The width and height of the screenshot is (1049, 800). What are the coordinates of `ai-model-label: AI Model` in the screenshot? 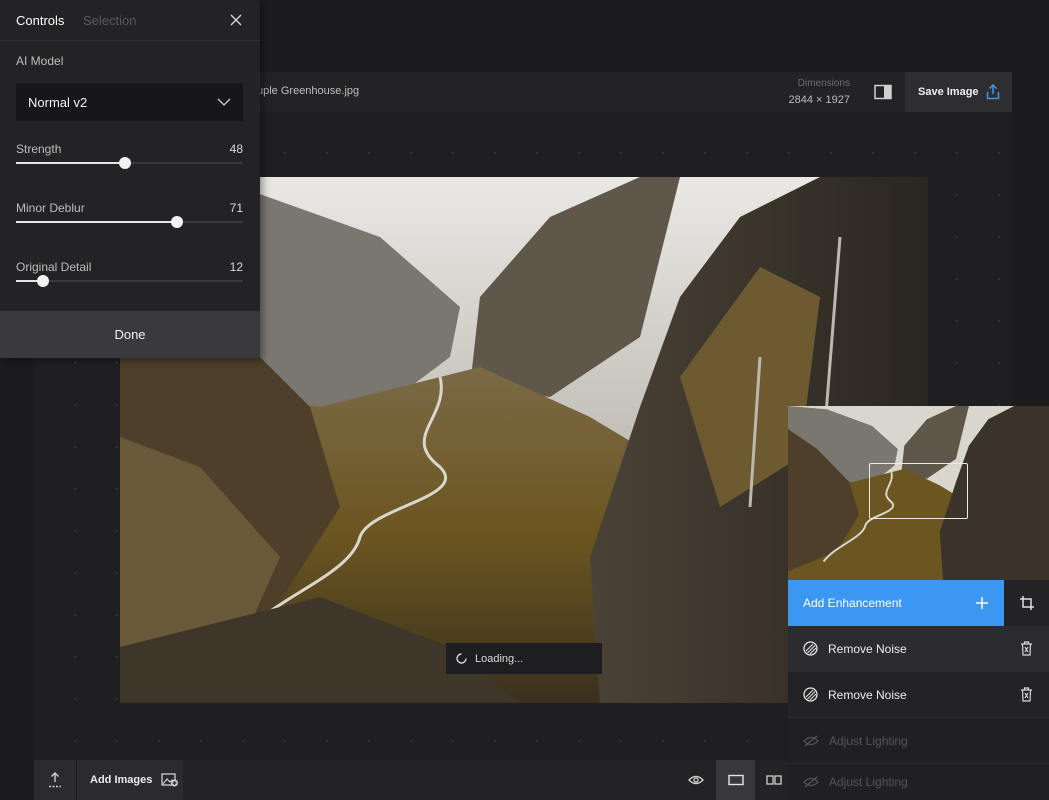 It's located at (40, 61).